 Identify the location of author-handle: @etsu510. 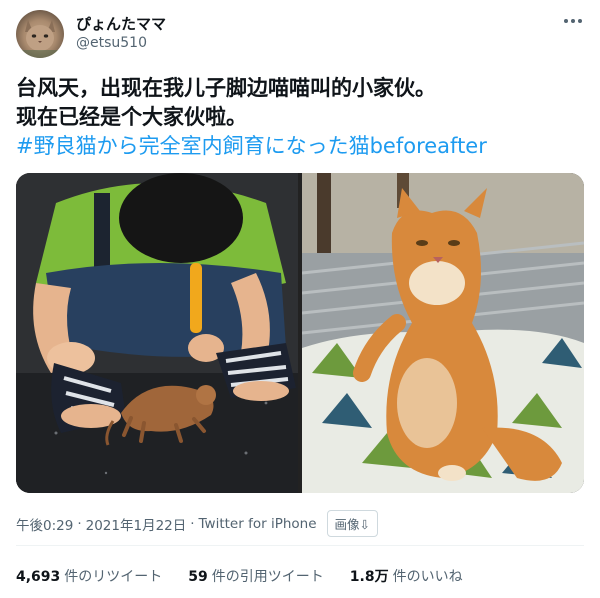
(111, 43).